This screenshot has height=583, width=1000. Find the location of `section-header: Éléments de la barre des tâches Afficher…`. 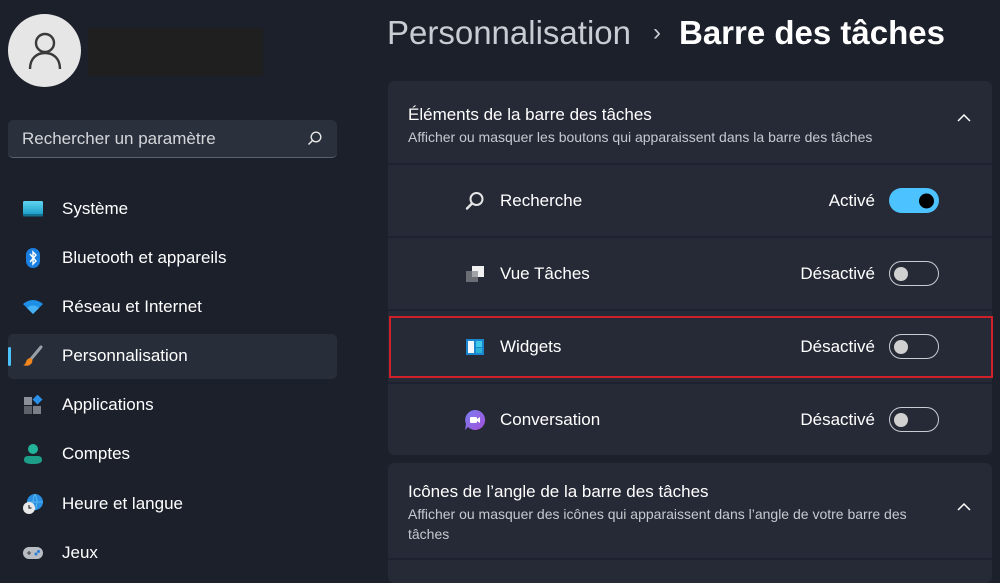

section-header: Éléments de la barre des tâches Afficher… is located at coordinates (690, 123).